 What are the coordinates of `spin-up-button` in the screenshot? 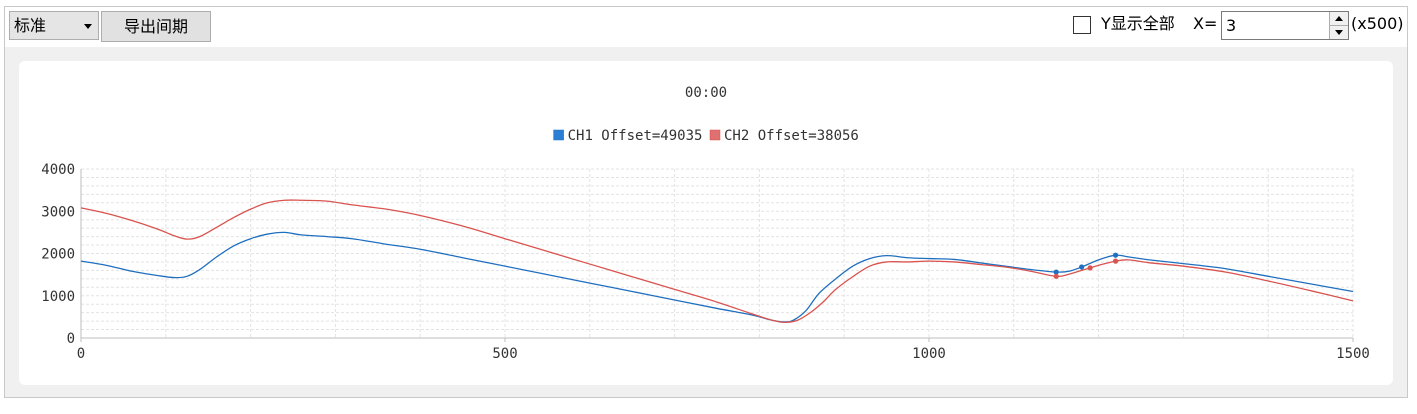 It's located at (1339, 19).